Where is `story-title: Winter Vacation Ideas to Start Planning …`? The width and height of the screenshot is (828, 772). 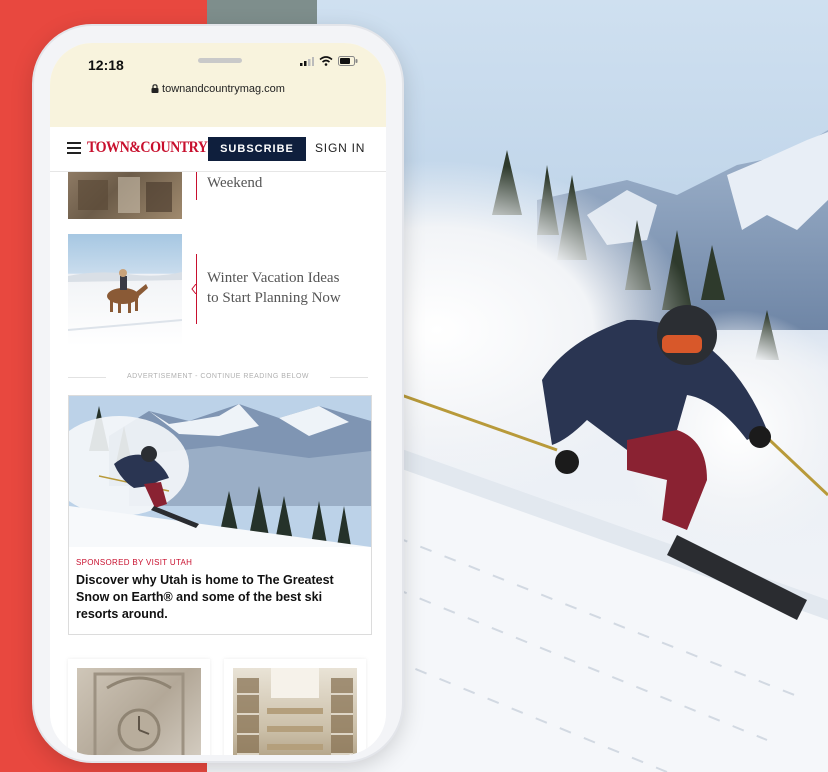 story-title: Winter Vacation Ideas to Start Planning … is located at coordinates (274, 288).